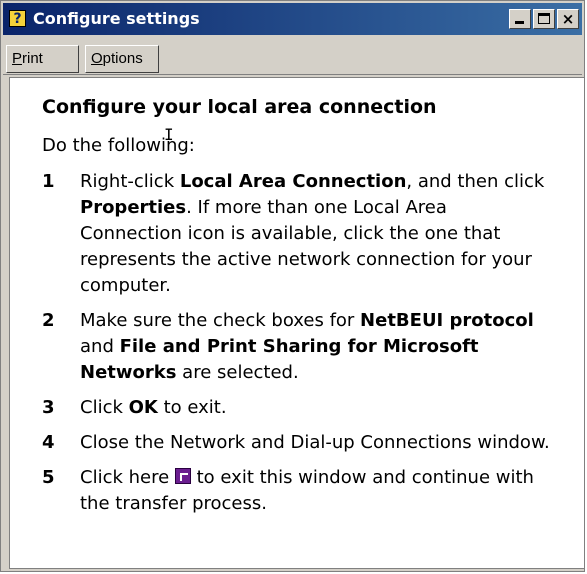 The width and height of the screenshot is (587, 574). Describe the element at coordinates (116, 18) in the screenshot. I see `window-title: Configure settings` at that location.